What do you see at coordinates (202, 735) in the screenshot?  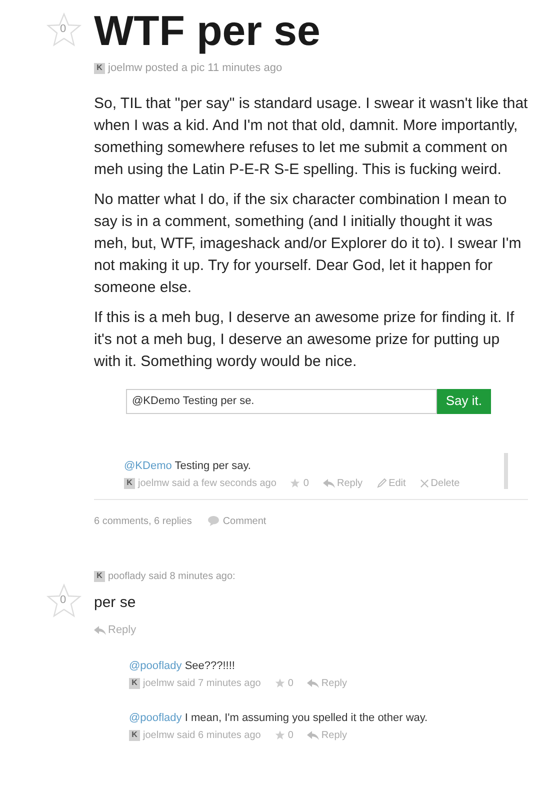 I see `comment-meta: joelmw said 6 minutes ago` at bounding box center [202, 735].